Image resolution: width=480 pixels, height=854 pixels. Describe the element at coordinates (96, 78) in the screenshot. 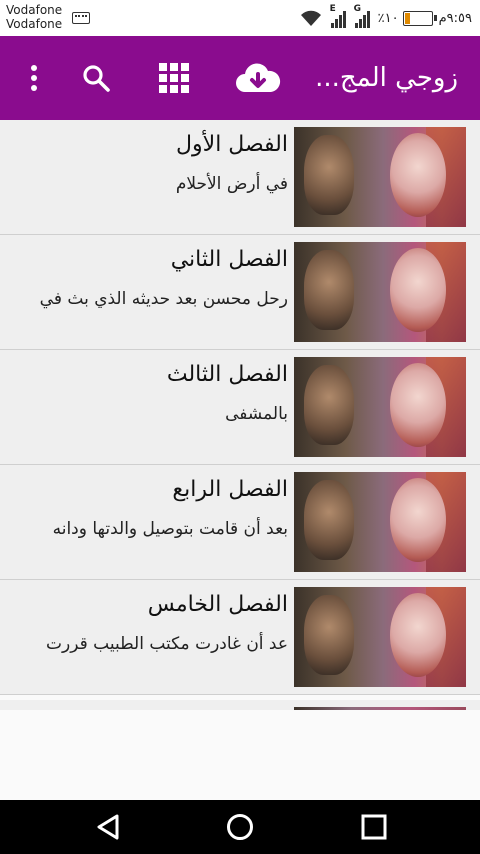

I see `search-icon` at that location.